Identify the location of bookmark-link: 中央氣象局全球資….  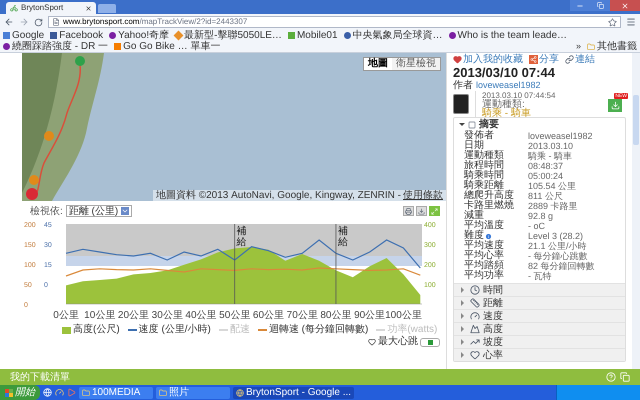
(393, 35).